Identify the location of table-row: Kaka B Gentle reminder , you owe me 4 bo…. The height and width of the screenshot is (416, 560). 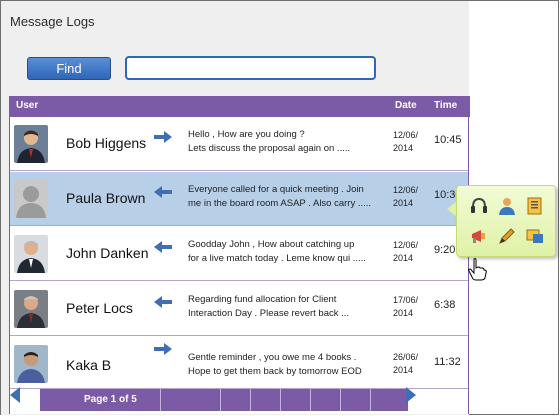
(239, 363).